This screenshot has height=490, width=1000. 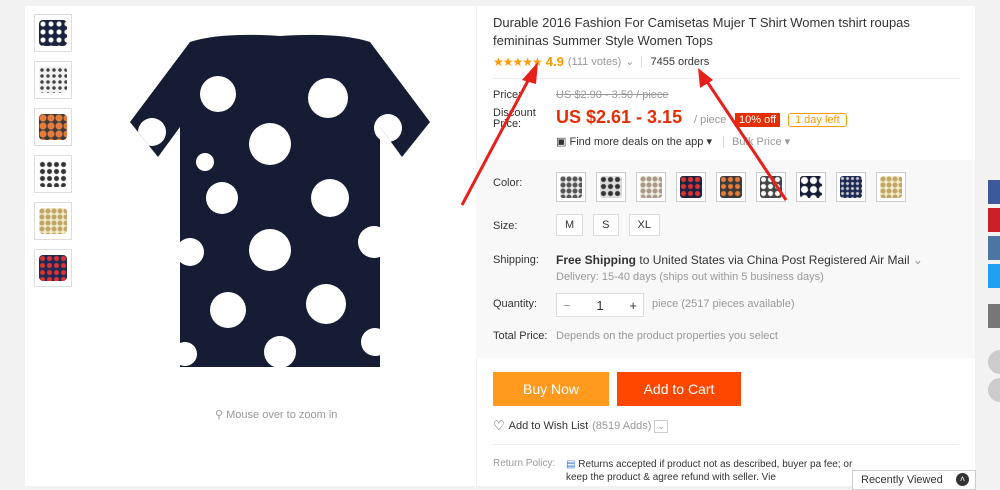 What do you see at coordinates (624, 134) in the screenshot?
I see `annotation-arrows` at bounding box center [624, 134].